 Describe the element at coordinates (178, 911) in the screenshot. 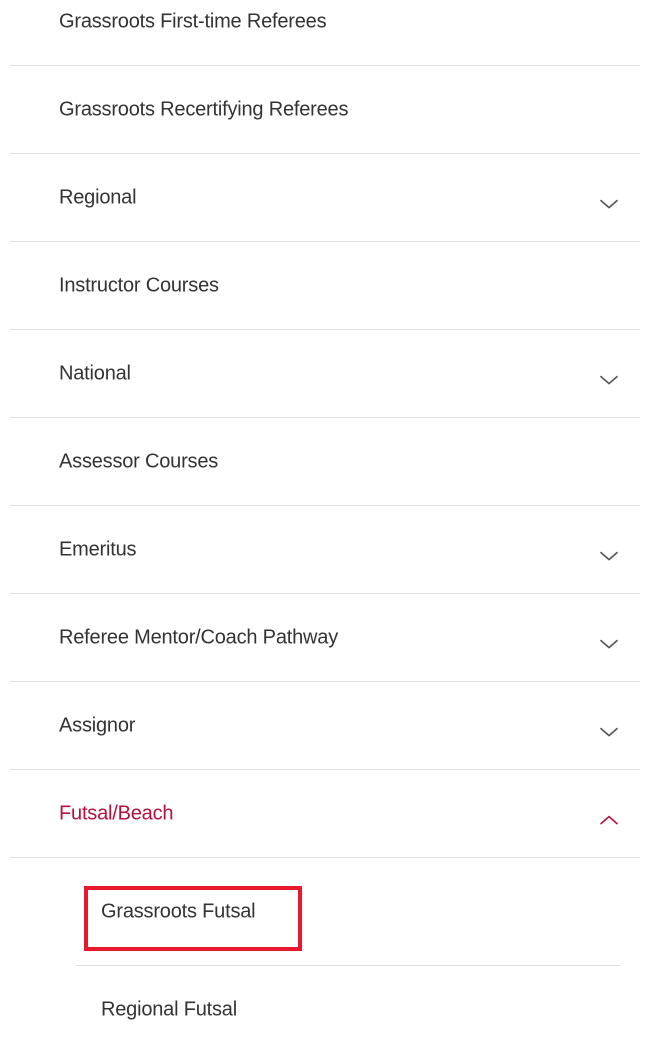

I see `submenu-item-label: Grassroots Futsal` at that location.